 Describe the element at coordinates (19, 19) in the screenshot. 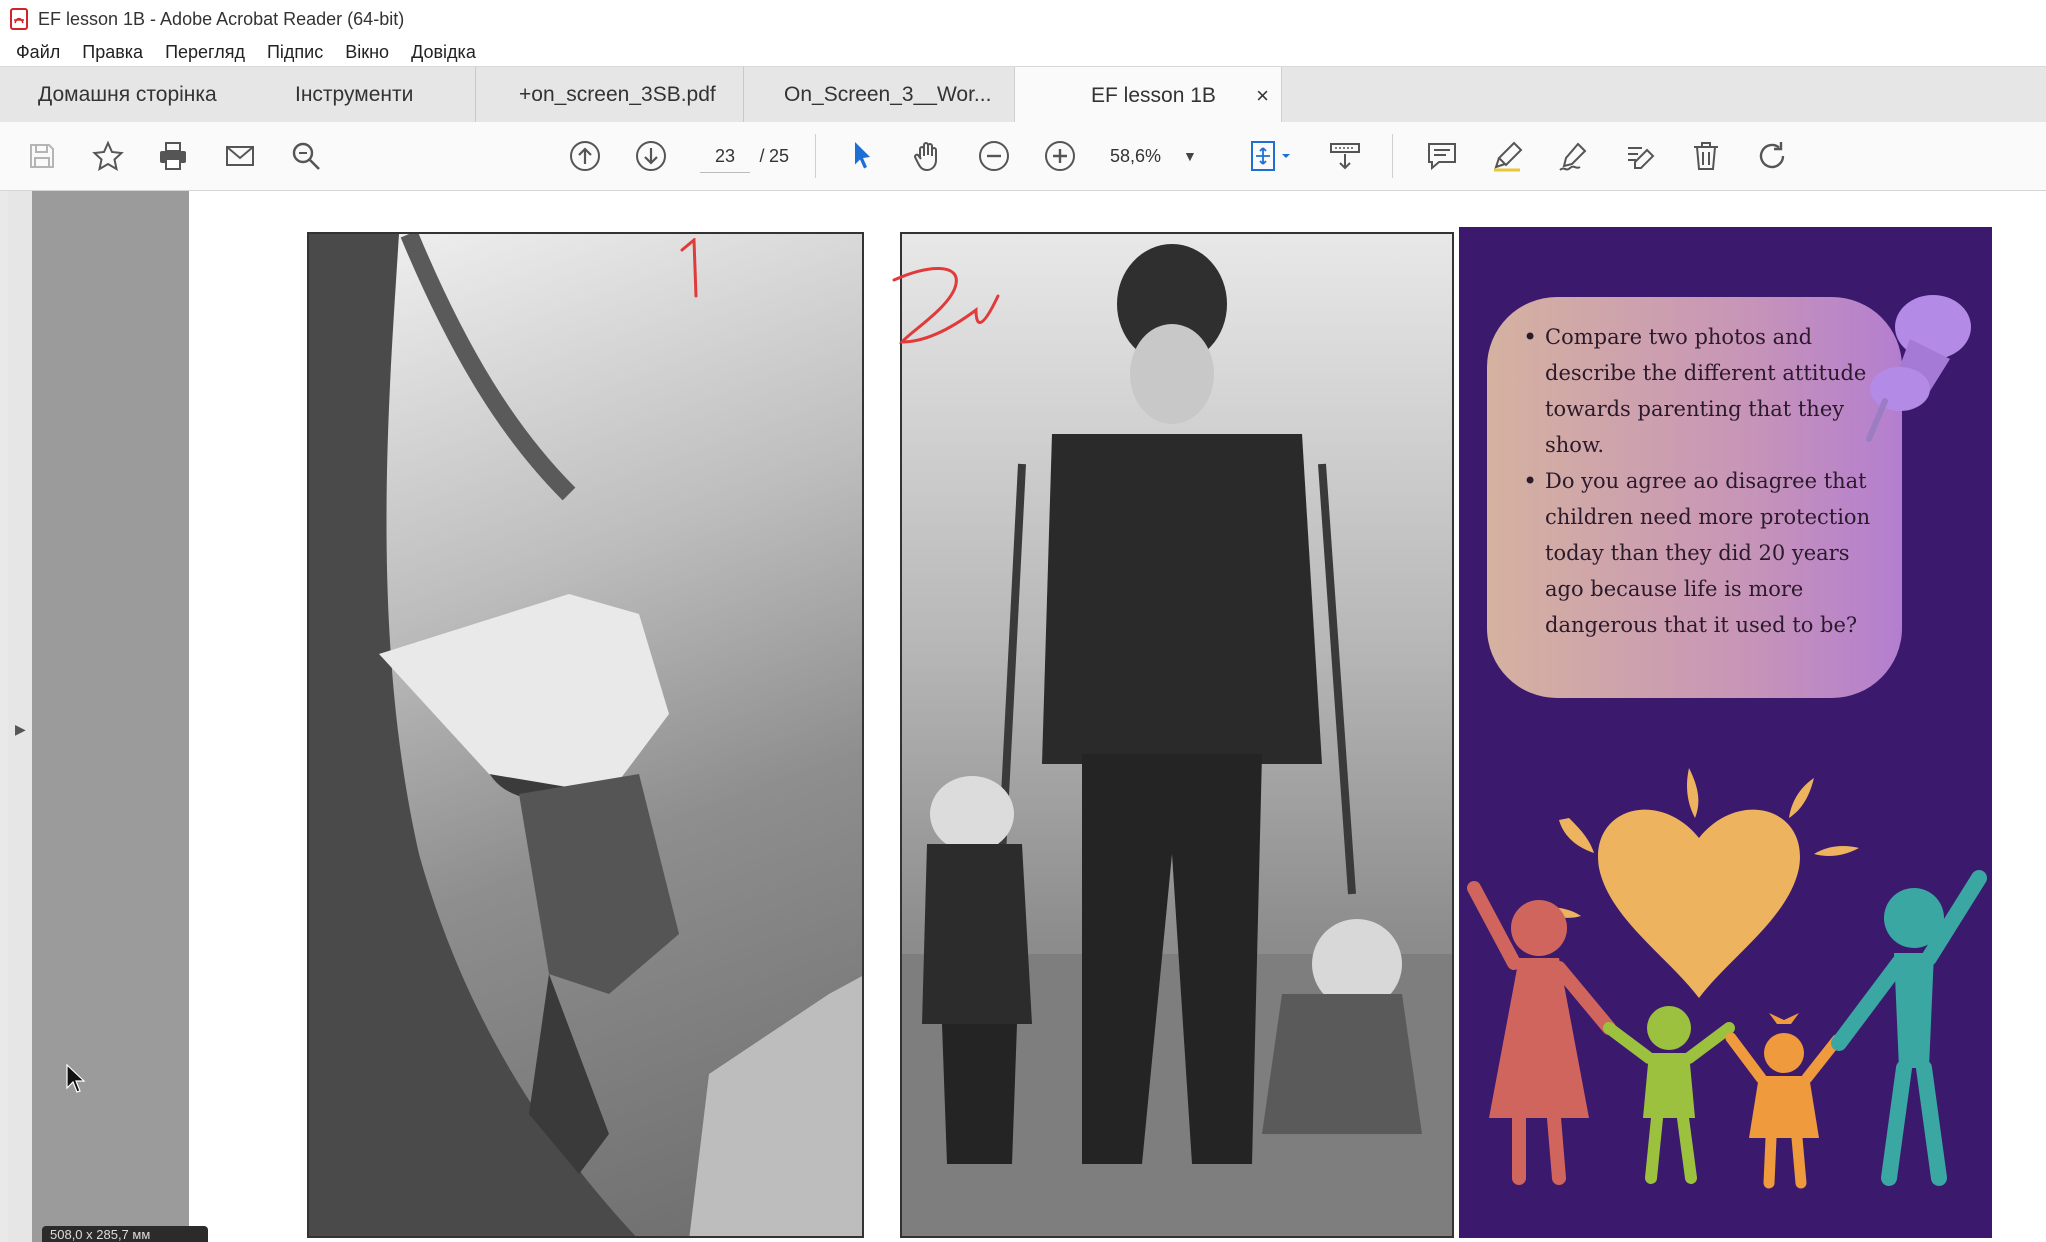

I see `acrobat-icon` at that location.